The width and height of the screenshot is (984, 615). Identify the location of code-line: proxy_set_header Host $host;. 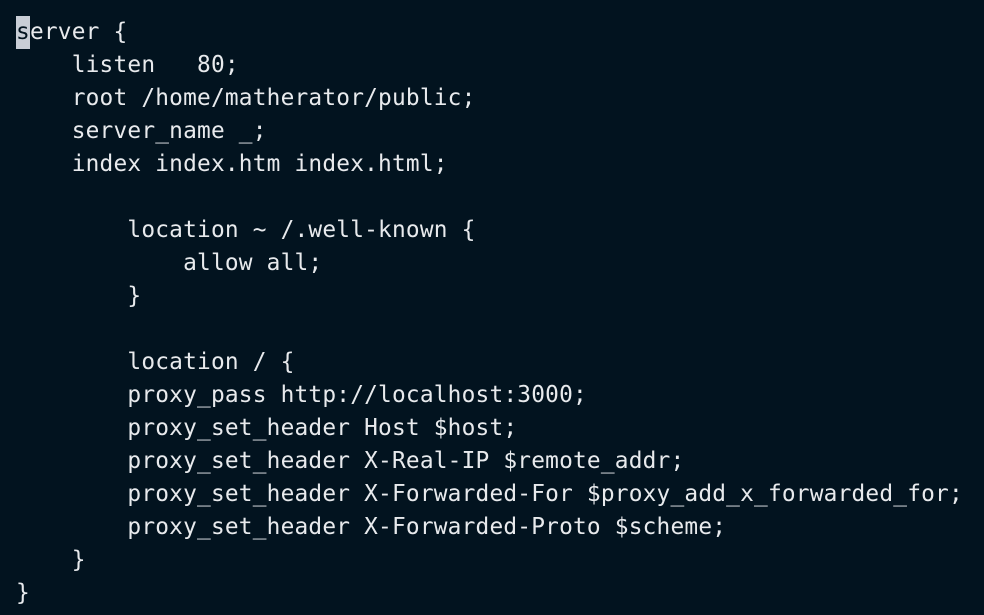
(267, 428).